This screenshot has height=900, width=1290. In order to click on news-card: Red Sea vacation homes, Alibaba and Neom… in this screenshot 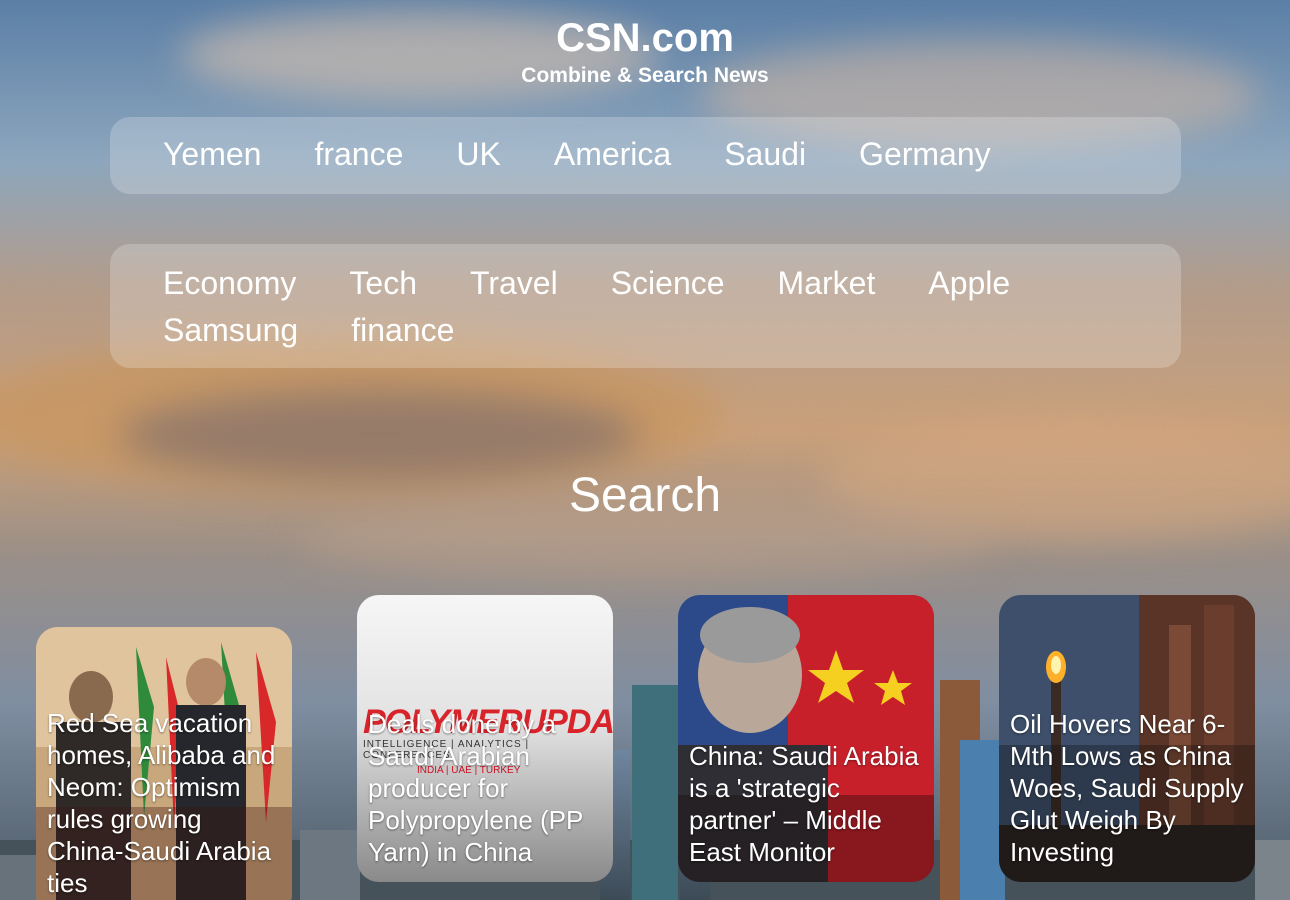, I will do `click(164, 763)`.